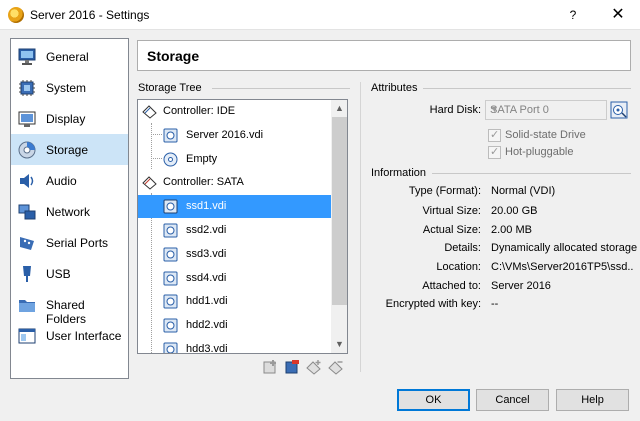 This screenshot has height=421, width=640. What do you see at coordinates (27, 119) in the screenshot?
I see `display-icon` at bounding box center [27, 119].